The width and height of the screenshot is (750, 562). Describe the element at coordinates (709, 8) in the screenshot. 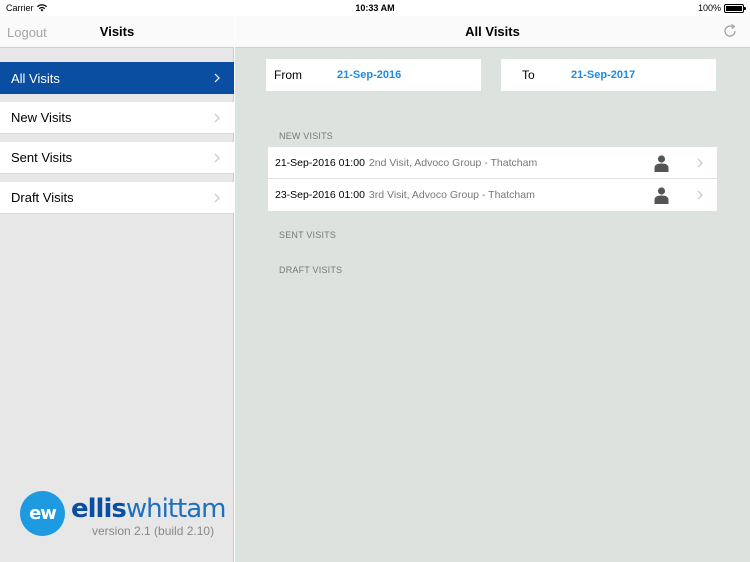

I see `battery-percent: 100%` at that location.